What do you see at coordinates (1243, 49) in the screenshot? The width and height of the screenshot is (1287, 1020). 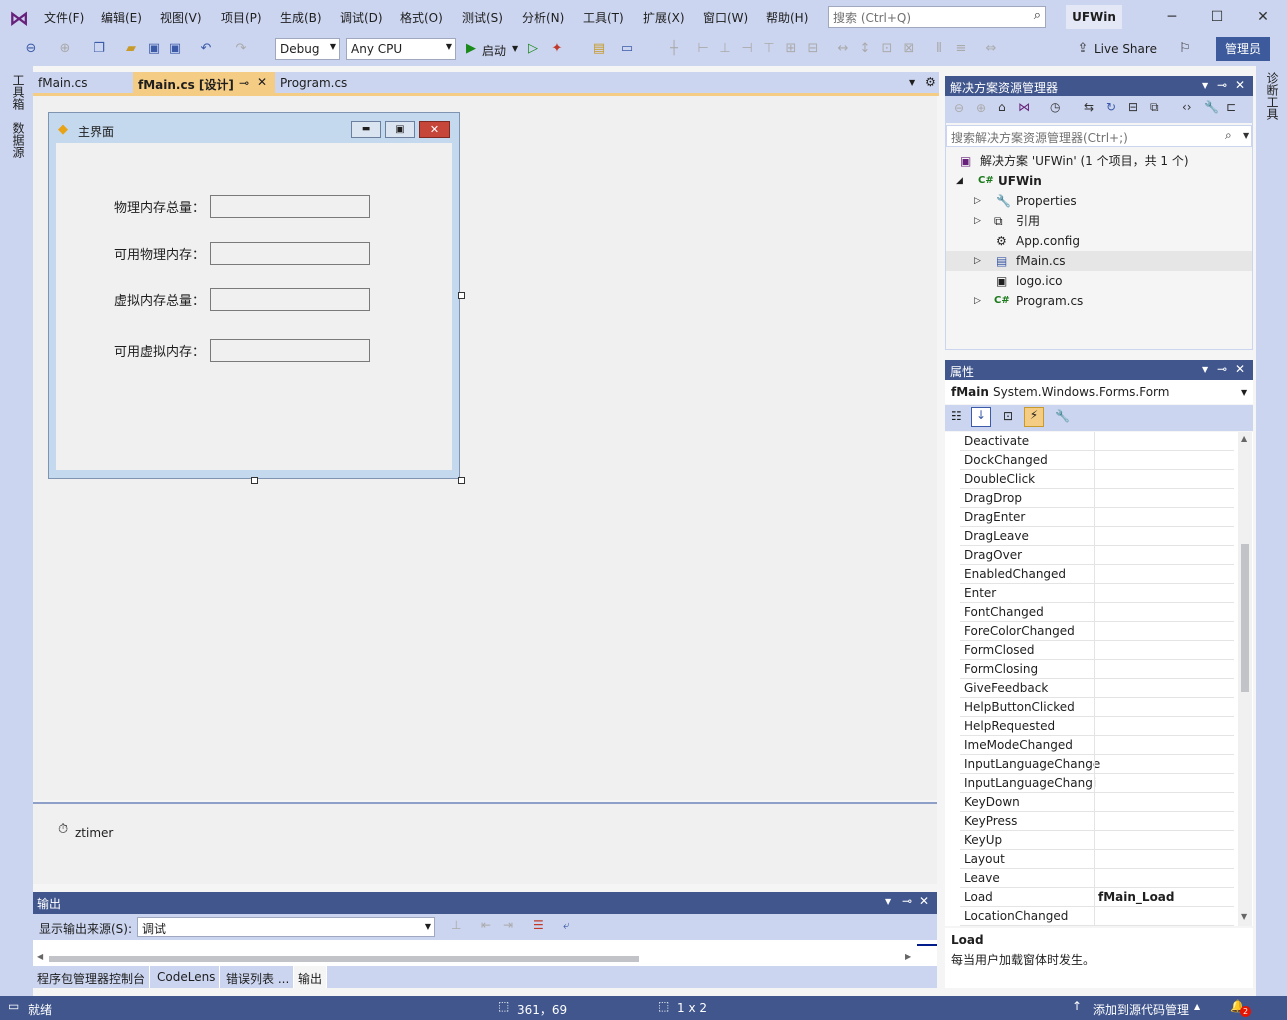 I see `admin-badge: 管理员` at bounding box center [1243, 49].